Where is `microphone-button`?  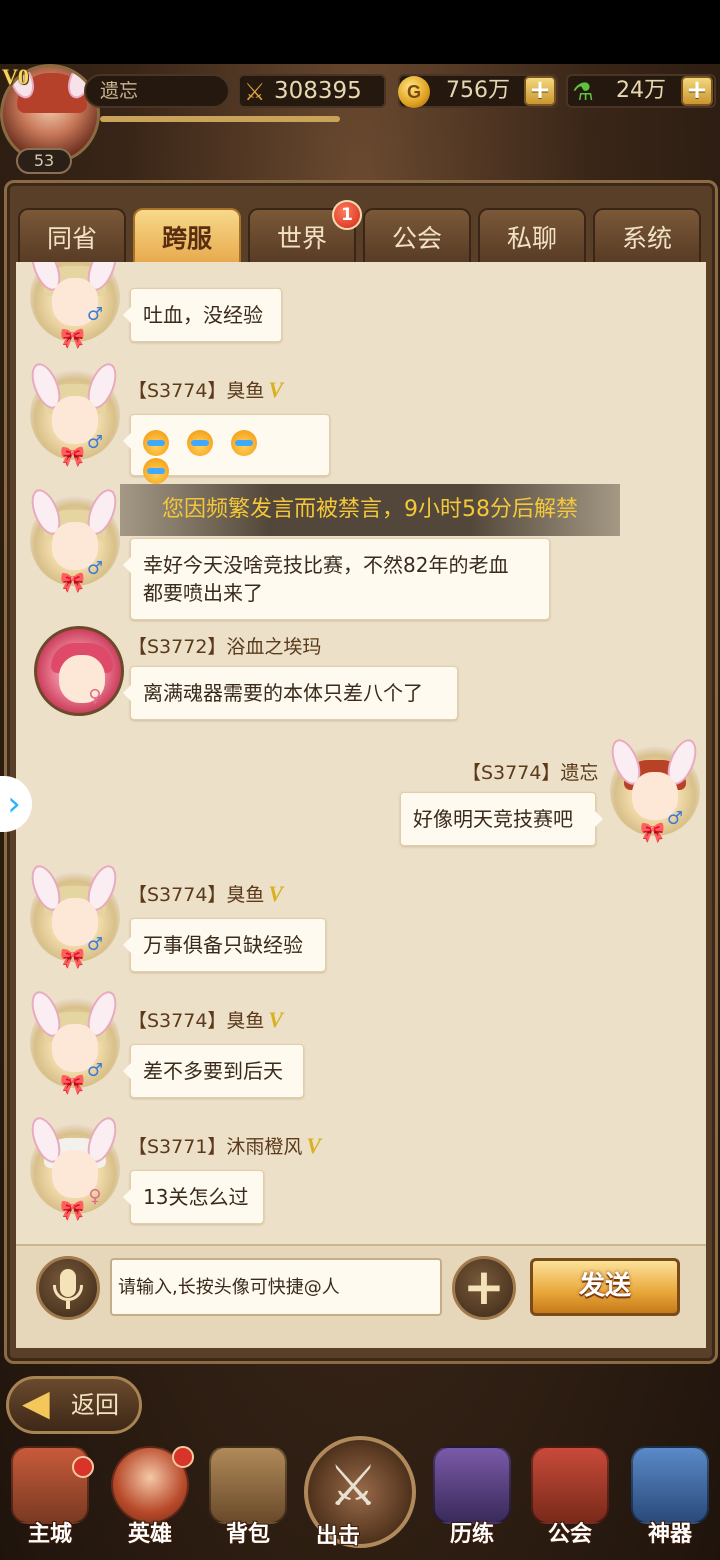 microphone-button is located at coordinates (68, 1288).